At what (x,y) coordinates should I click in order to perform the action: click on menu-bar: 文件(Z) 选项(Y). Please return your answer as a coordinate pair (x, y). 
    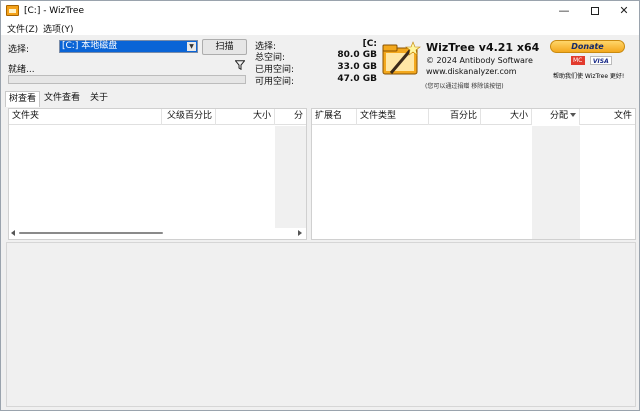
    Looking at the image, I should click on (320, 28).